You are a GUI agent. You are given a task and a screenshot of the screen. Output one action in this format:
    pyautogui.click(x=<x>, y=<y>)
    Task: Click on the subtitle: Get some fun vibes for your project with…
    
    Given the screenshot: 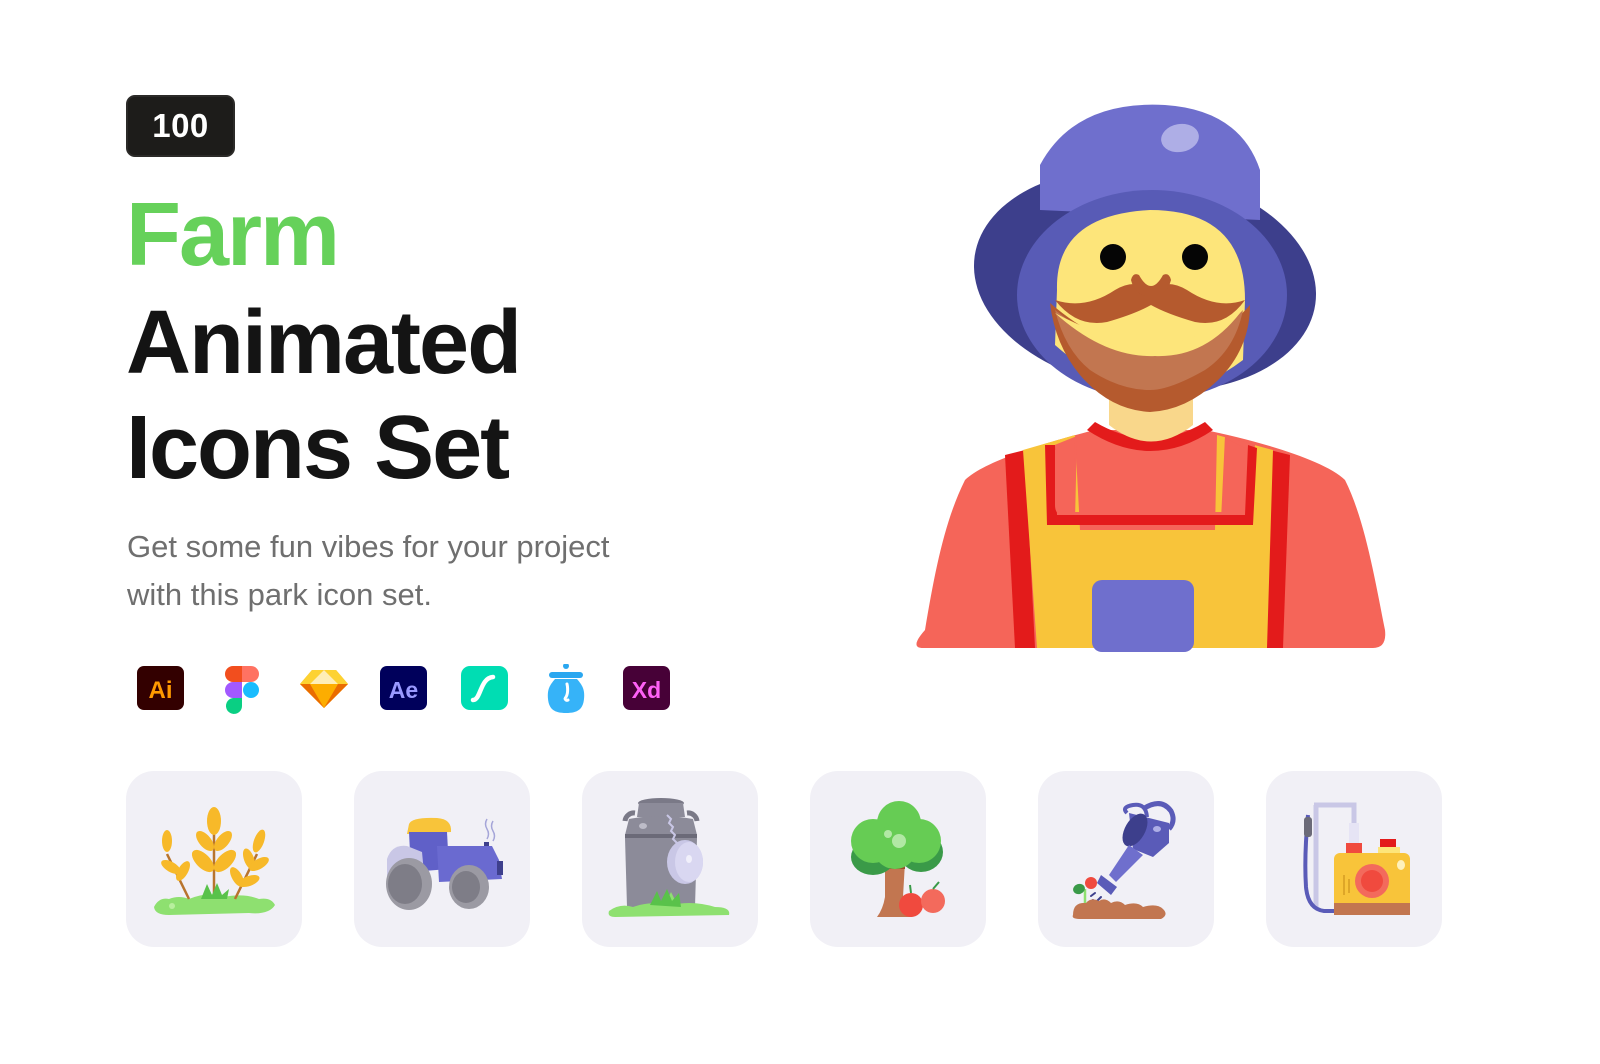 What is the action you would take?
    pyautogui.click(x=407, y=571)
    